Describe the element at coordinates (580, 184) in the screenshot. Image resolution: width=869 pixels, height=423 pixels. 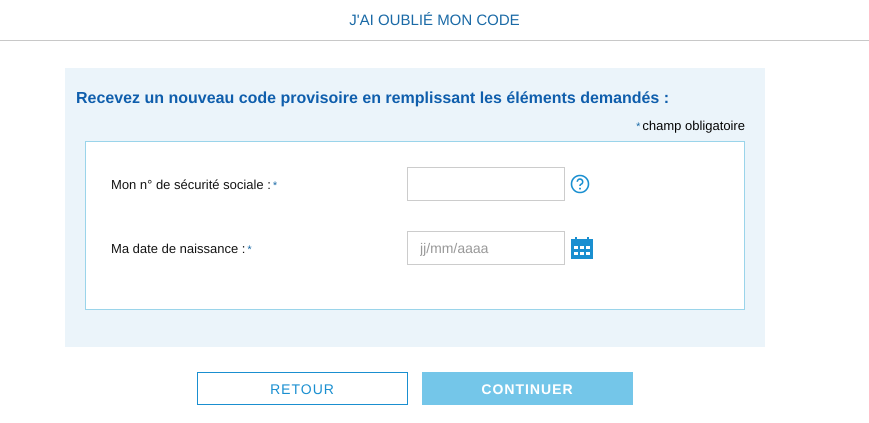
I see `help-icon` at that location.